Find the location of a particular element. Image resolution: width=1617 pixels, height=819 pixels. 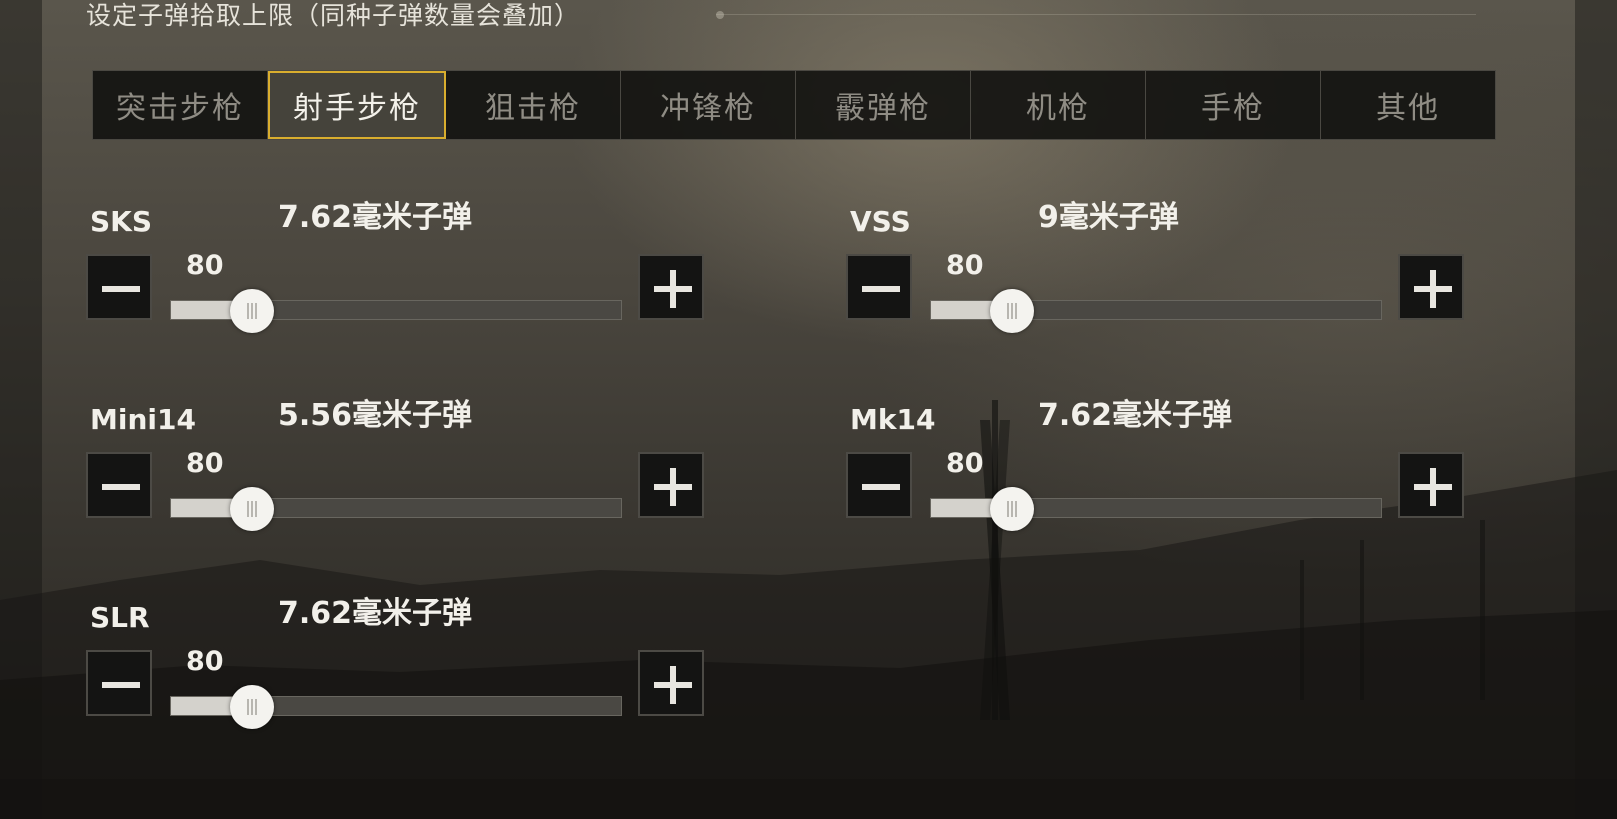

weapon-name: SLR is located at coordinates (120, 617).